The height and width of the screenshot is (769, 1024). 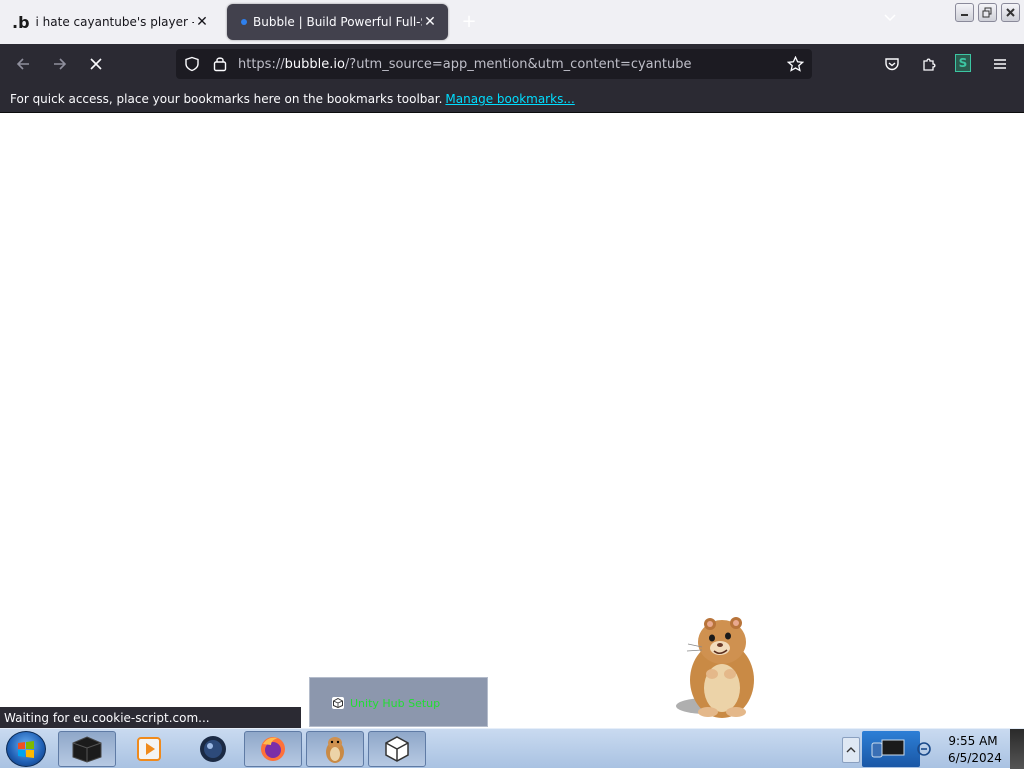 I want to click on arrow-right-icon, so click(x=60, y=64).